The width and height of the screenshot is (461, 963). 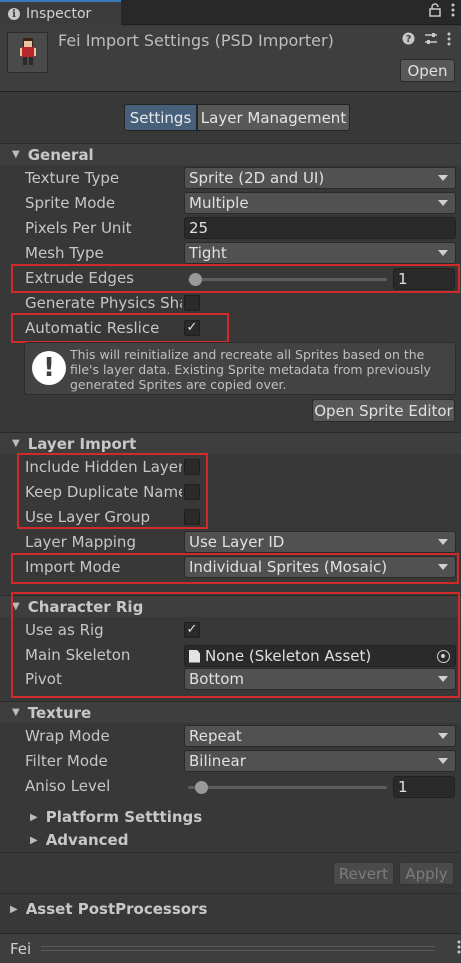 I want to click on revert-button: Revert, so click(x=363, y=873).